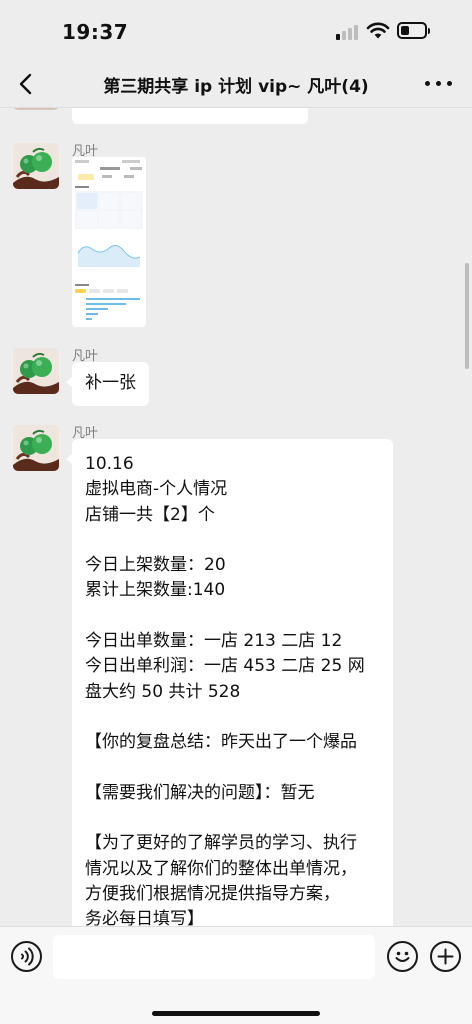 The height and width of the screenshot is (1024, 472). I want to click on message-text: 补一张, so click(110, 383).